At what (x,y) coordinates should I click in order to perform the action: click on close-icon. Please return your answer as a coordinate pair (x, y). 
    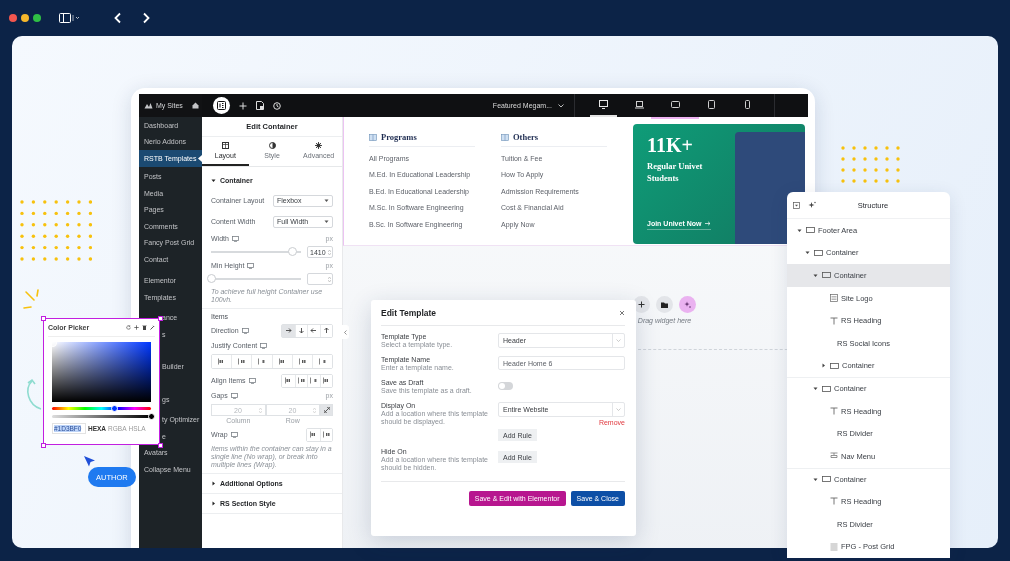
    Looking at the image, I should click on (622, 312).